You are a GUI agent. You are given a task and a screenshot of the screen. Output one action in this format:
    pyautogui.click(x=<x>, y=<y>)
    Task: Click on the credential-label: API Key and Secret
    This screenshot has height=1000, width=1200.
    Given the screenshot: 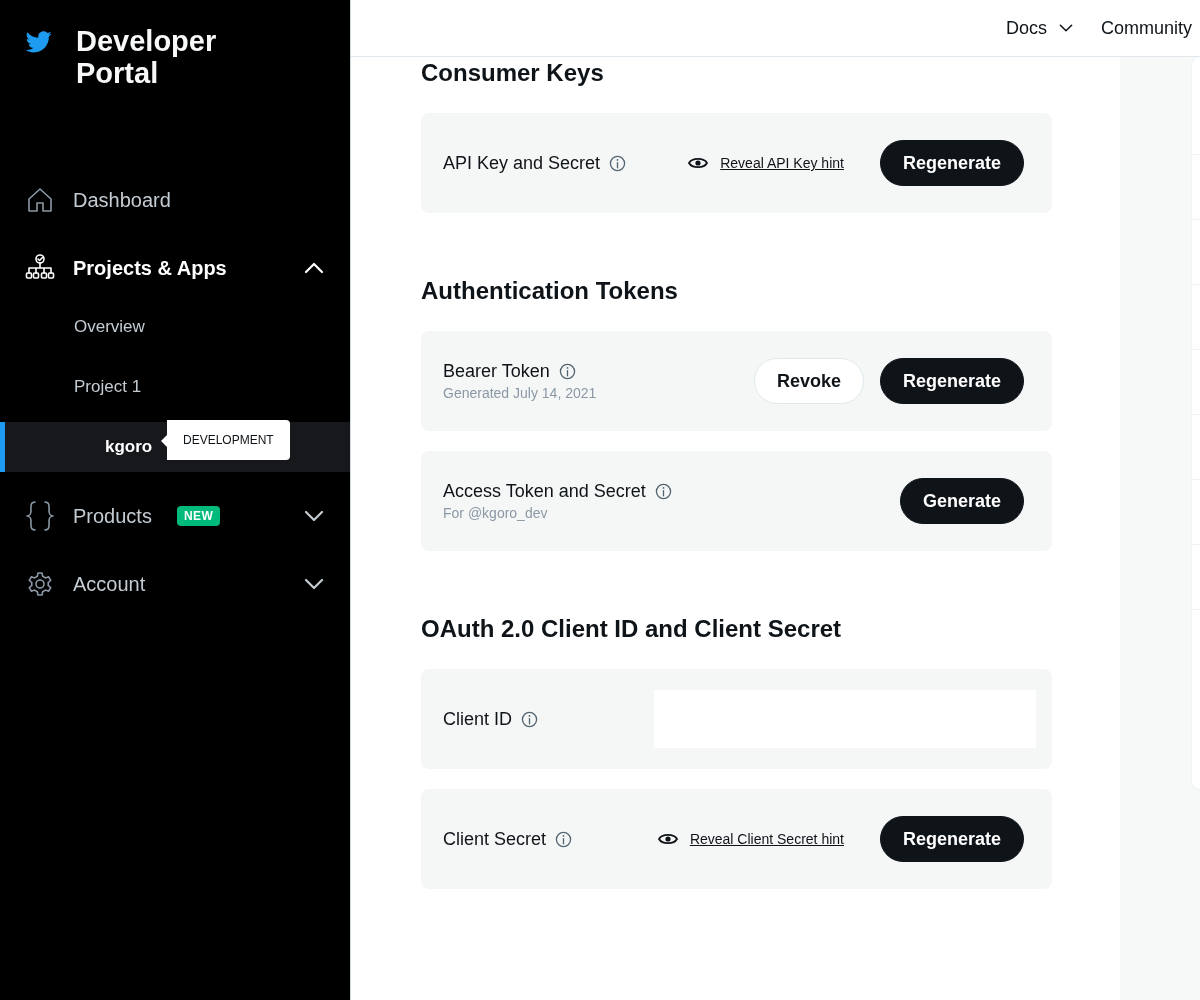 What is the action you would take?
    pyautogui.click(x=522, y=163)
    